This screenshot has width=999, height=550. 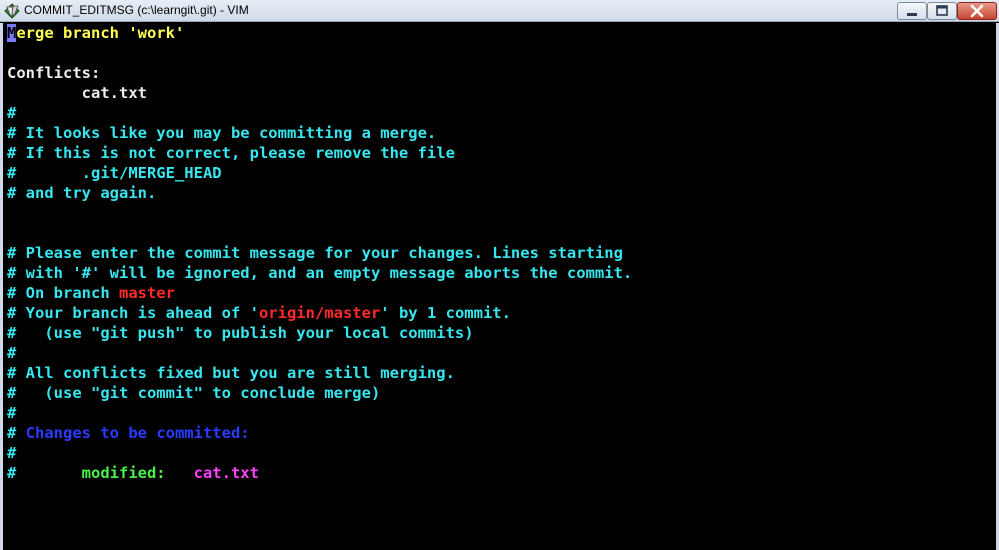 What do you see at coordinates (319, 33) in the screenshot?
I see `editor-line: Merge branch 'work'` at bounding box center [319, 33].